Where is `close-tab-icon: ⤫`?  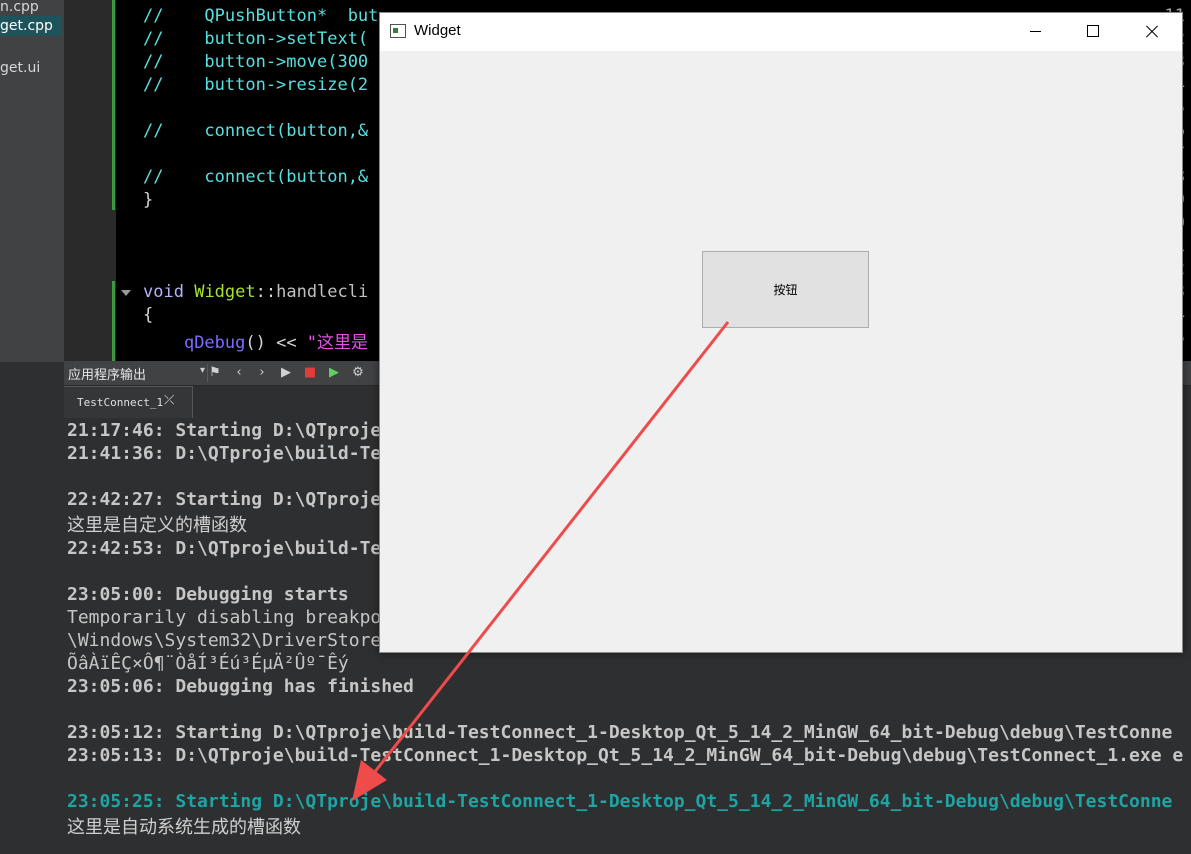
close-tab-icon: ⤫ is located at coordinates (169, 400).